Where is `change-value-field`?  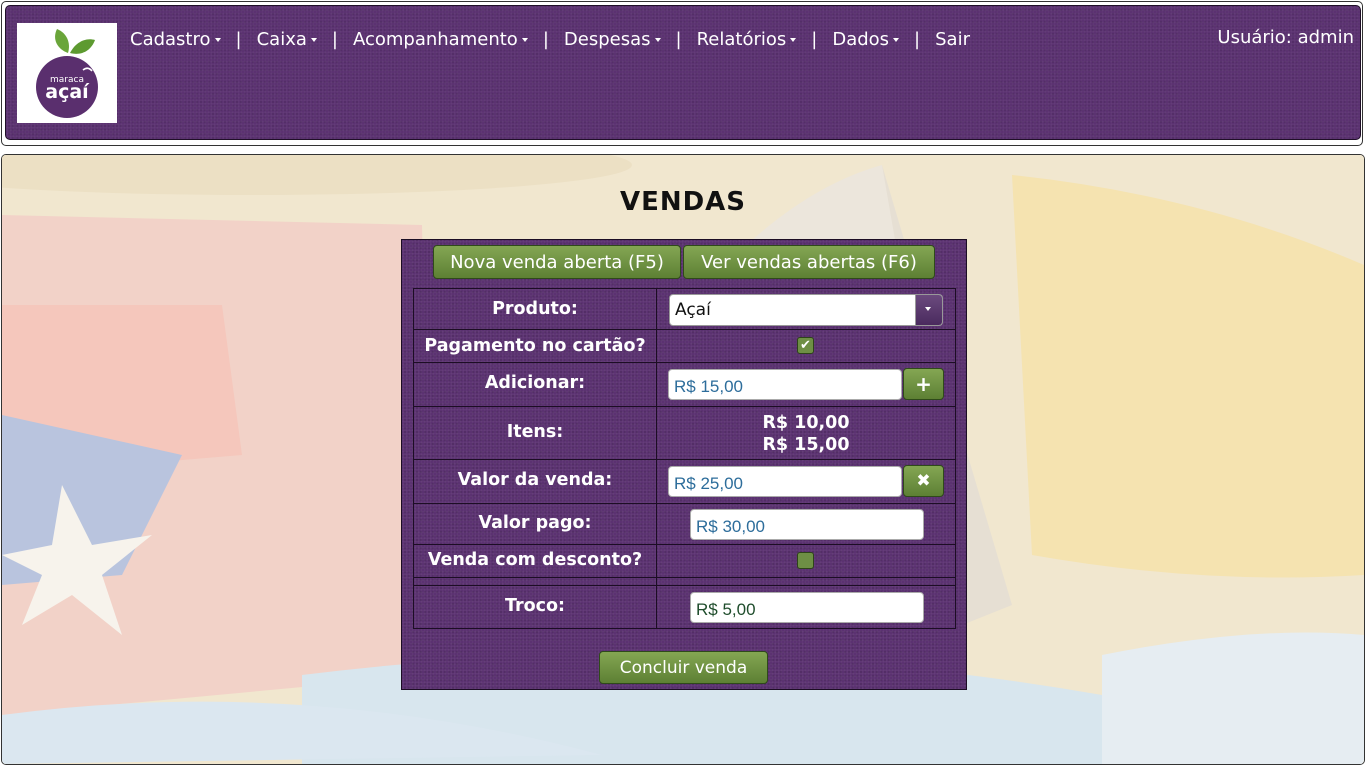 change-value-field is located at coordinates (807, 607).